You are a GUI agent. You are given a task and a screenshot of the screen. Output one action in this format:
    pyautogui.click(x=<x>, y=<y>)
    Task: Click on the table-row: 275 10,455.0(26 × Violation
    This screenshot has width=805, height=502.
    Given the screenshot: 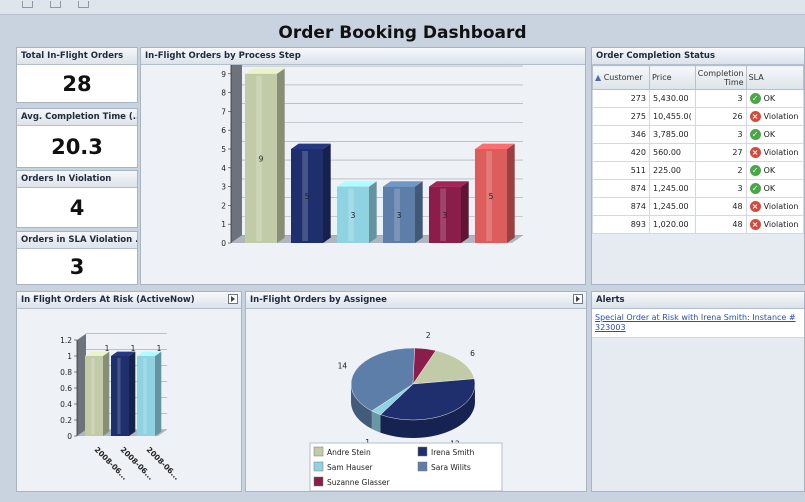 What is the action you would take?
    pyautogui.click(x=698, y=116)
    